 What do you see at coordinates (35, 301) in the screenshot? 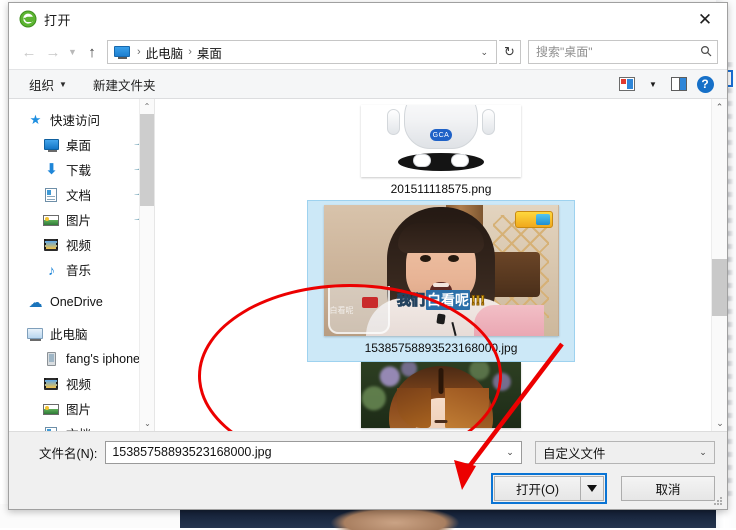
I see `onedrive-cloud-icon: ☁` at bounding box center [35, 301].